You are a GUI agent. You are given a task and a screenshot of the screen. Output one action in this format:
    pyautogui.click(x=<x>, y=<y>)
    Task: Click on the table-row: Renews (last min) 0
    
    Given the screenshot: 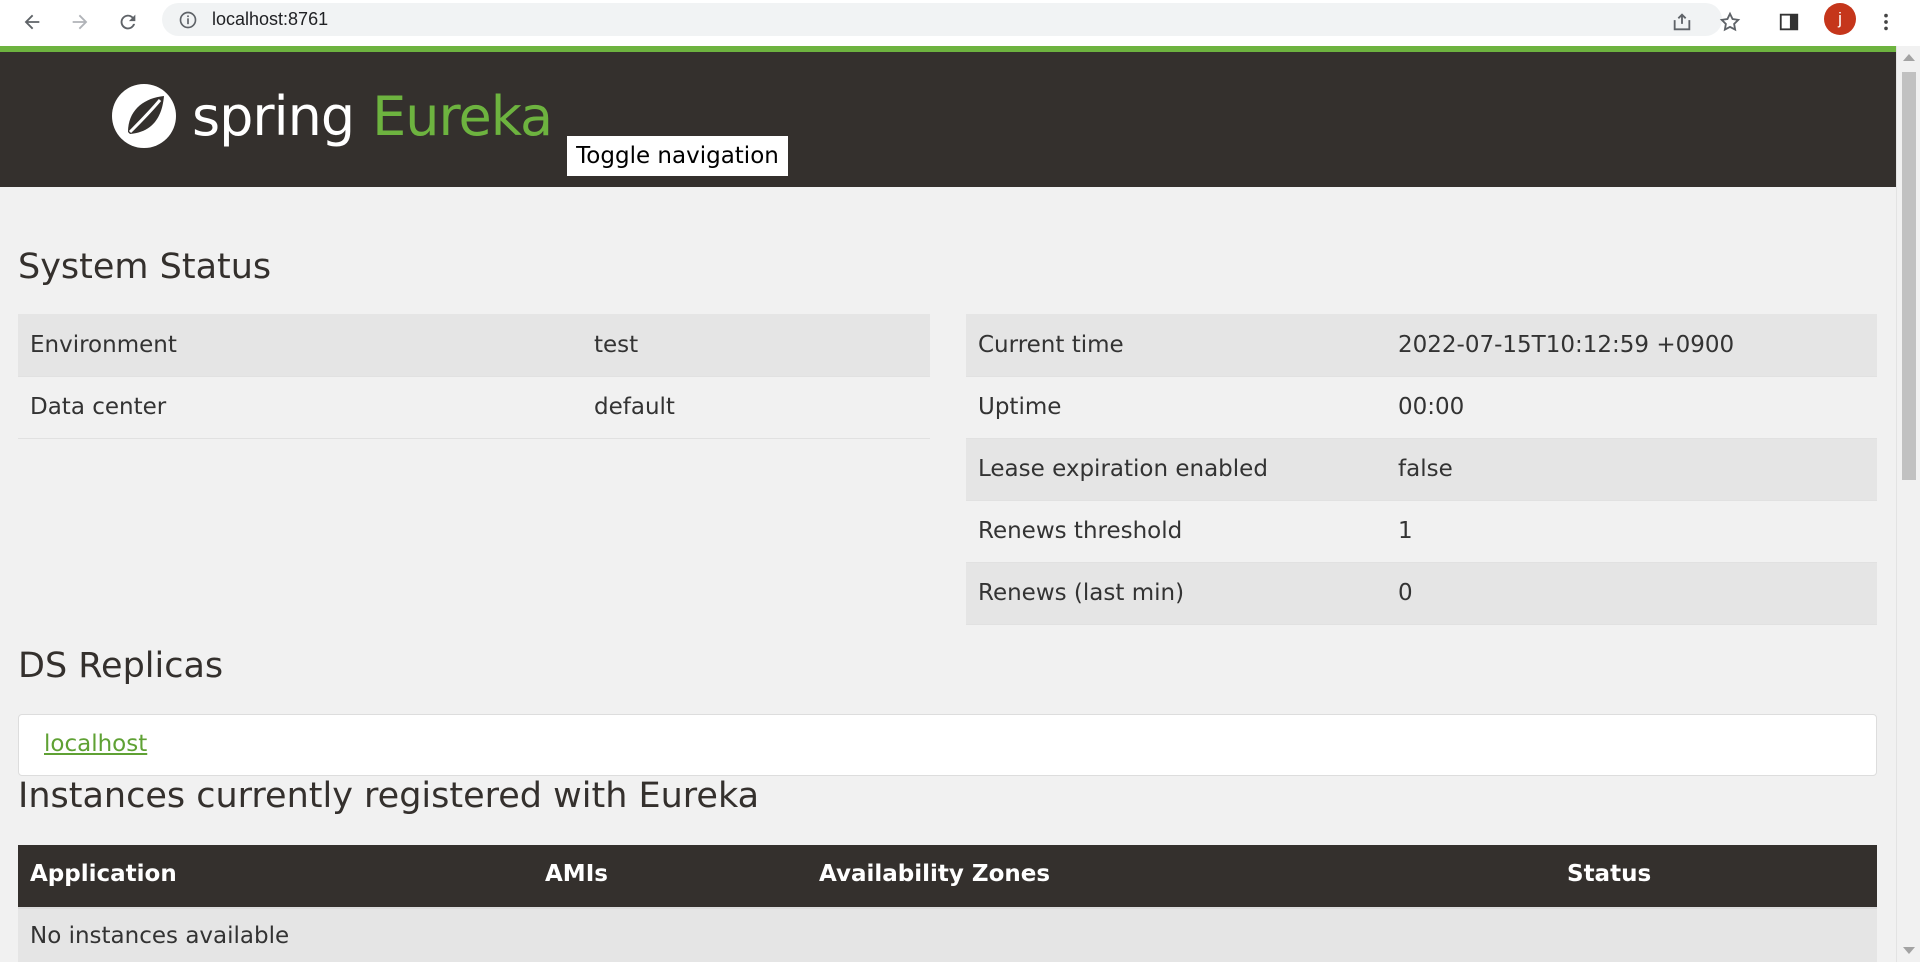 What is the action you would take?
    pyautogui.click(x=1421, y=593)
    